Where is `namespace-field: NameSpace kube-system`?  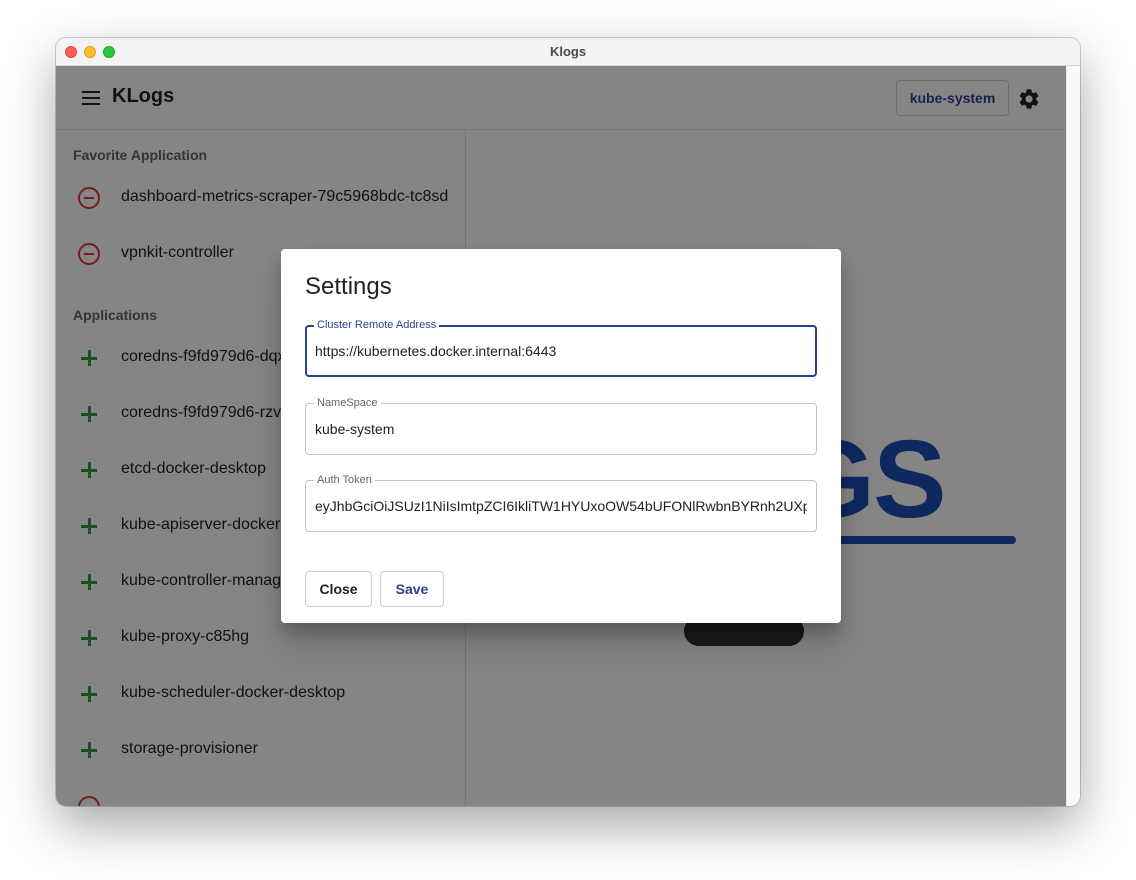
namespace-field: NameSpace kube-system is located at coordinates (561, 425).